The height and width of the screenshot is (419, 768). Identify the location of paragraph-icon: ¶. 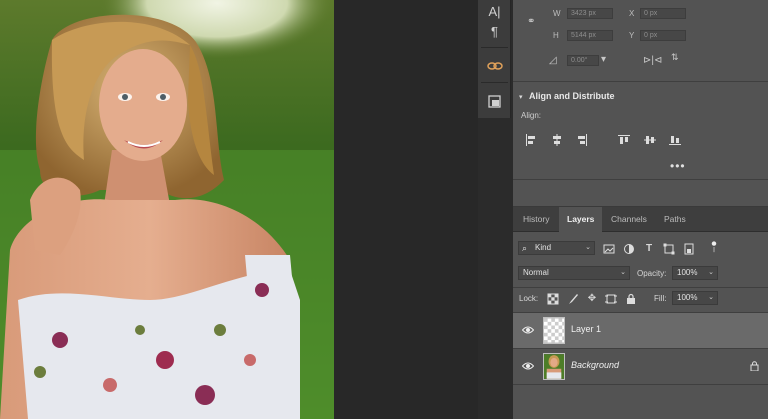
(494, 31).